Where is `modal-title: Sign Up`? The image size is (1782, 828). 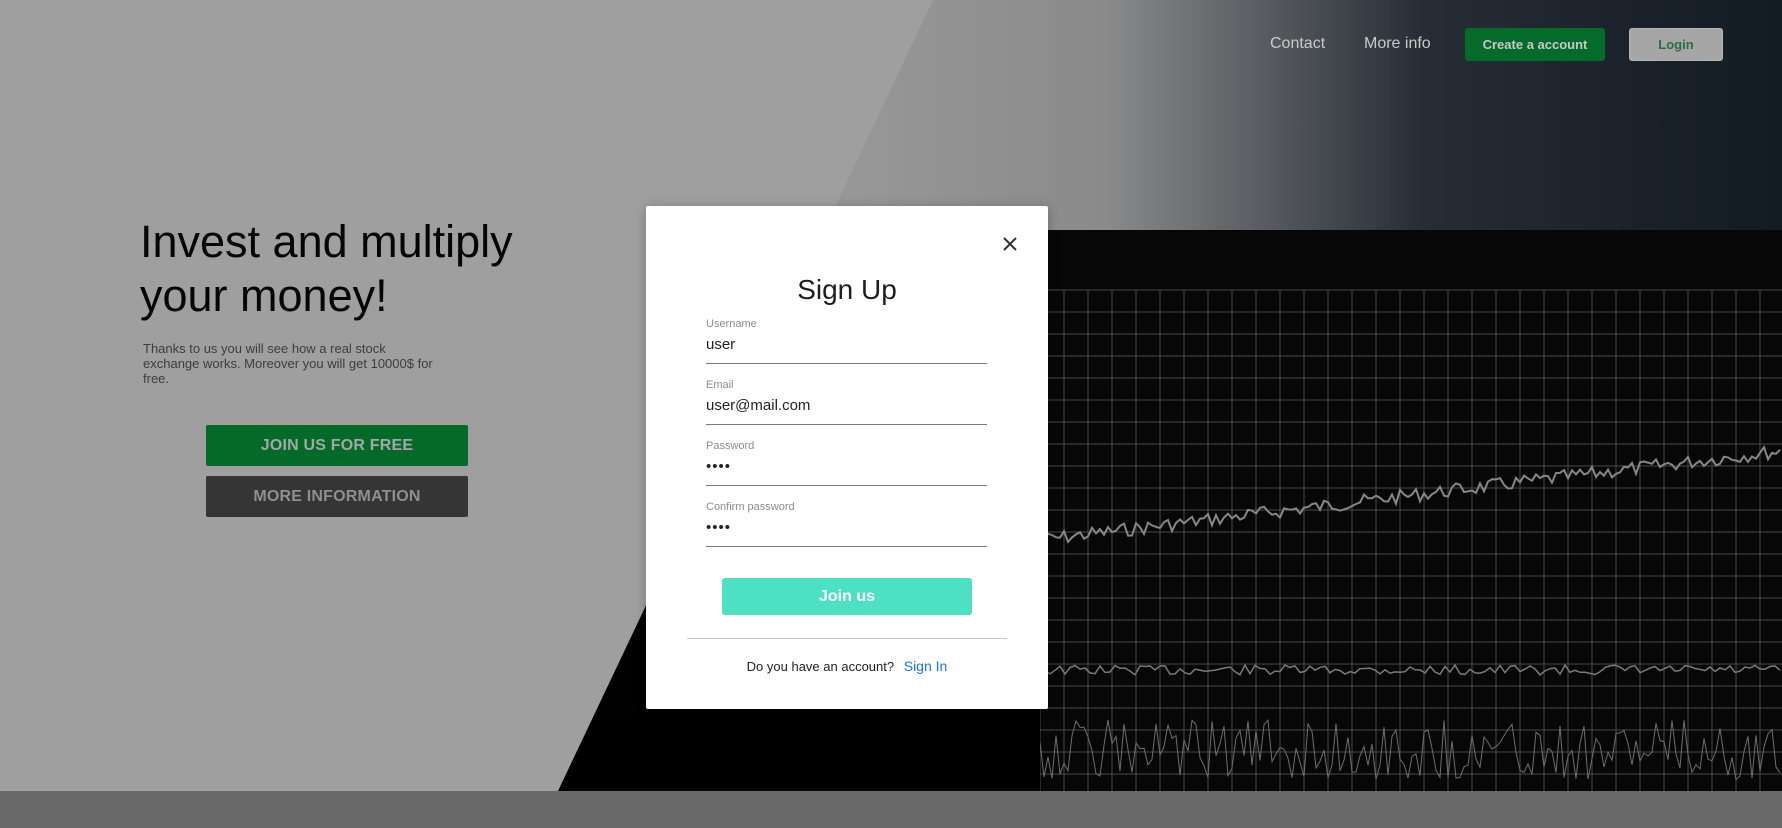 modal-title: Sign Up is located at coordinates (847, 289).